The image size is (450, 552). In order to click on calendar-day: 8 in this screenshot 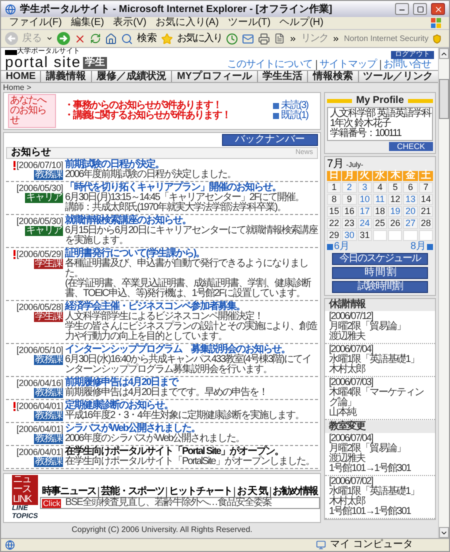, I will do `click(334, 199)`.